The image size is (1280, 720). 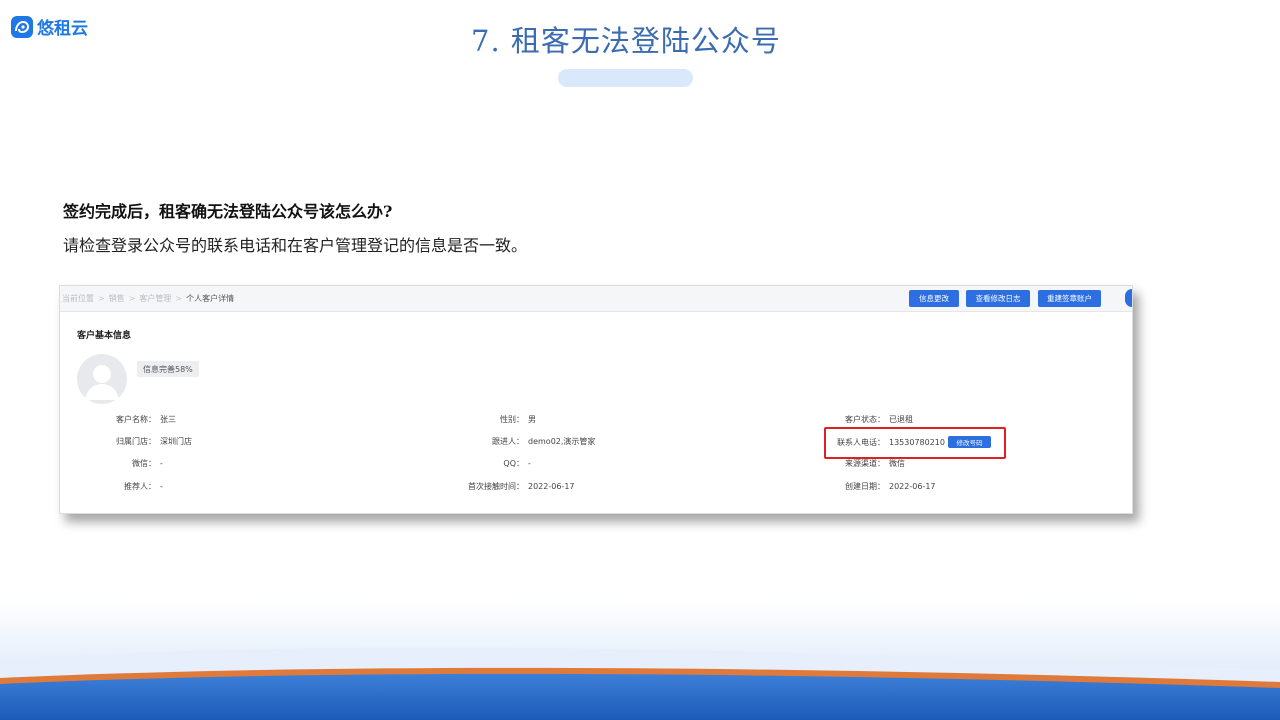 I want to click on breadcrumb-current: 个人客户详情, so click(x=210, y=298).